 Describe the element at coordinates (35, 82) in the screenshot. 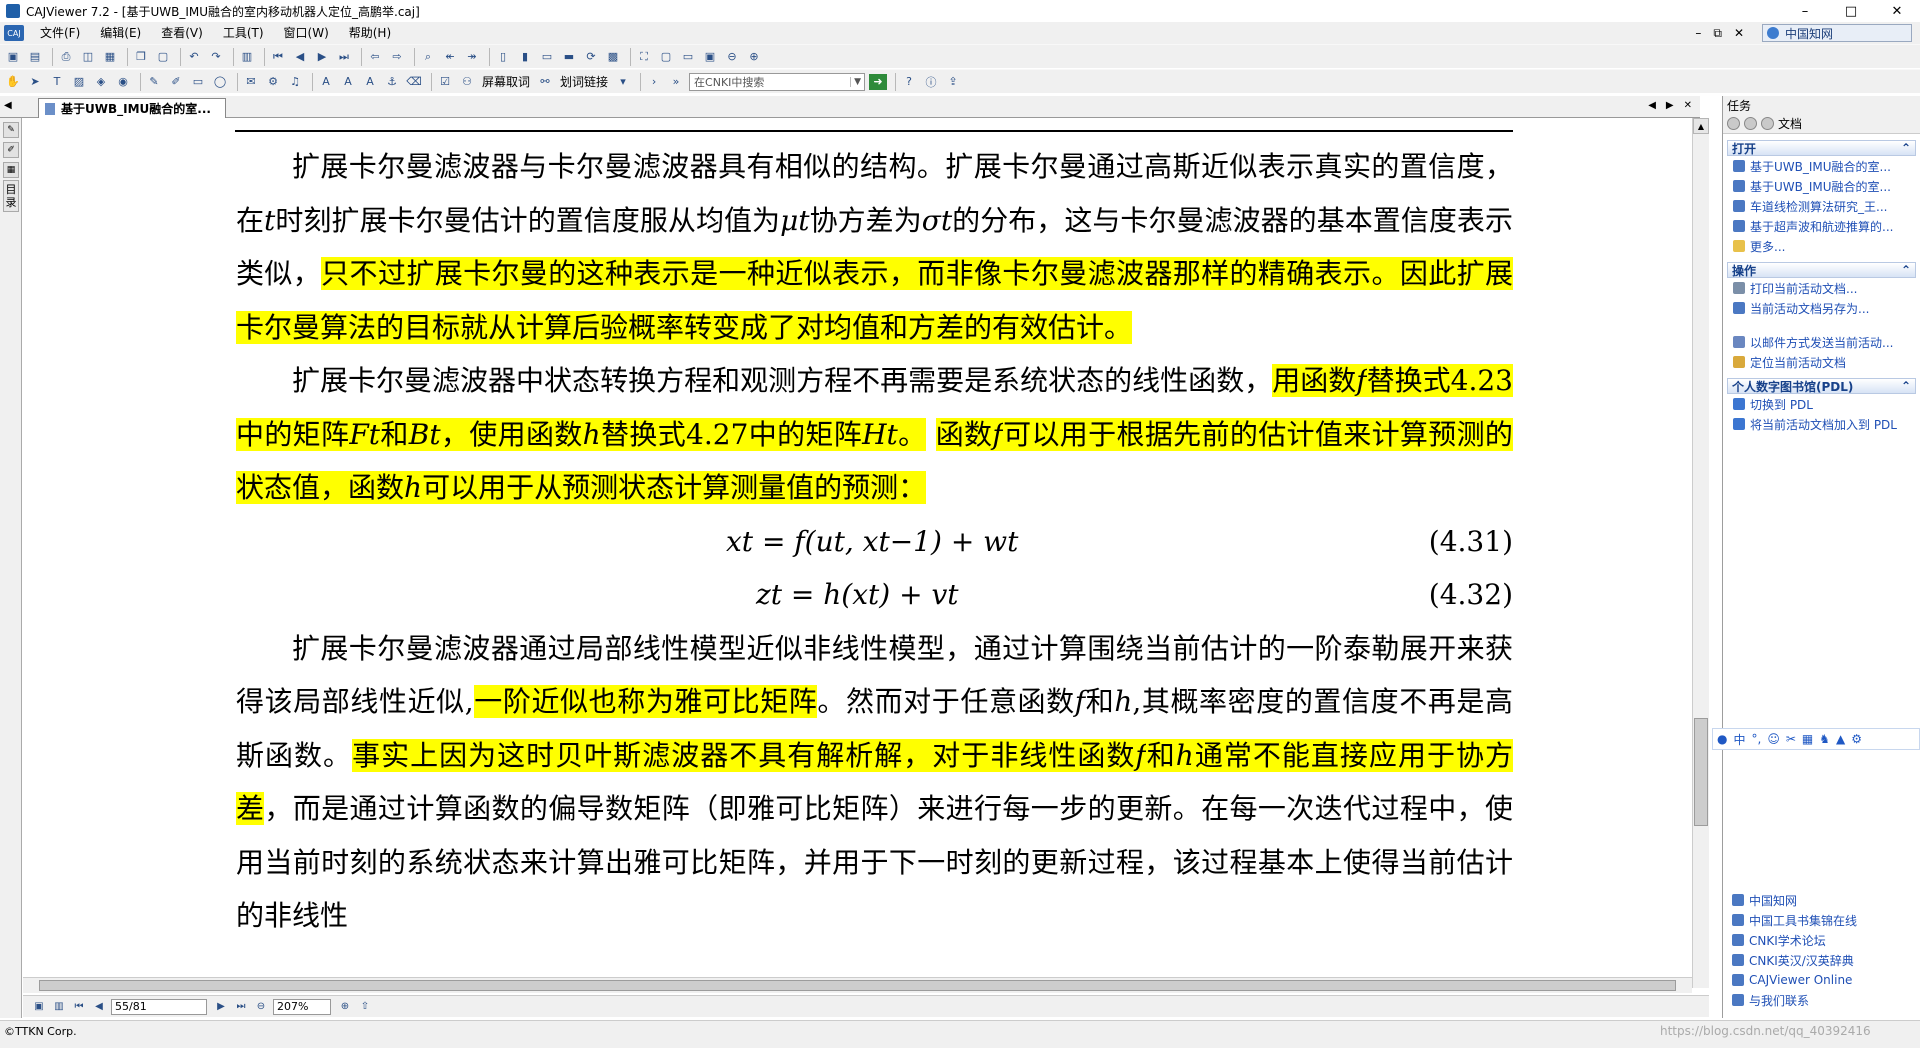

I see `select-arrow-icon: ➤` at that location.